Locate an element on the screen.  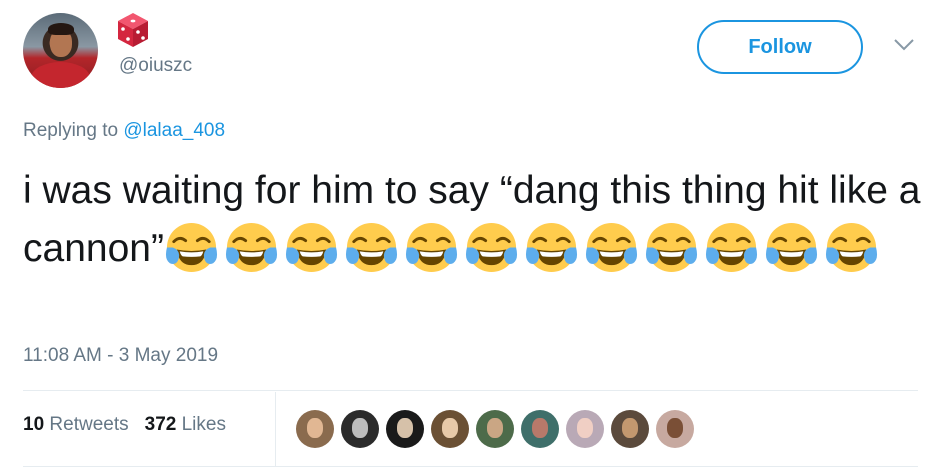
emoji-group is located at coordinates (524, 247).